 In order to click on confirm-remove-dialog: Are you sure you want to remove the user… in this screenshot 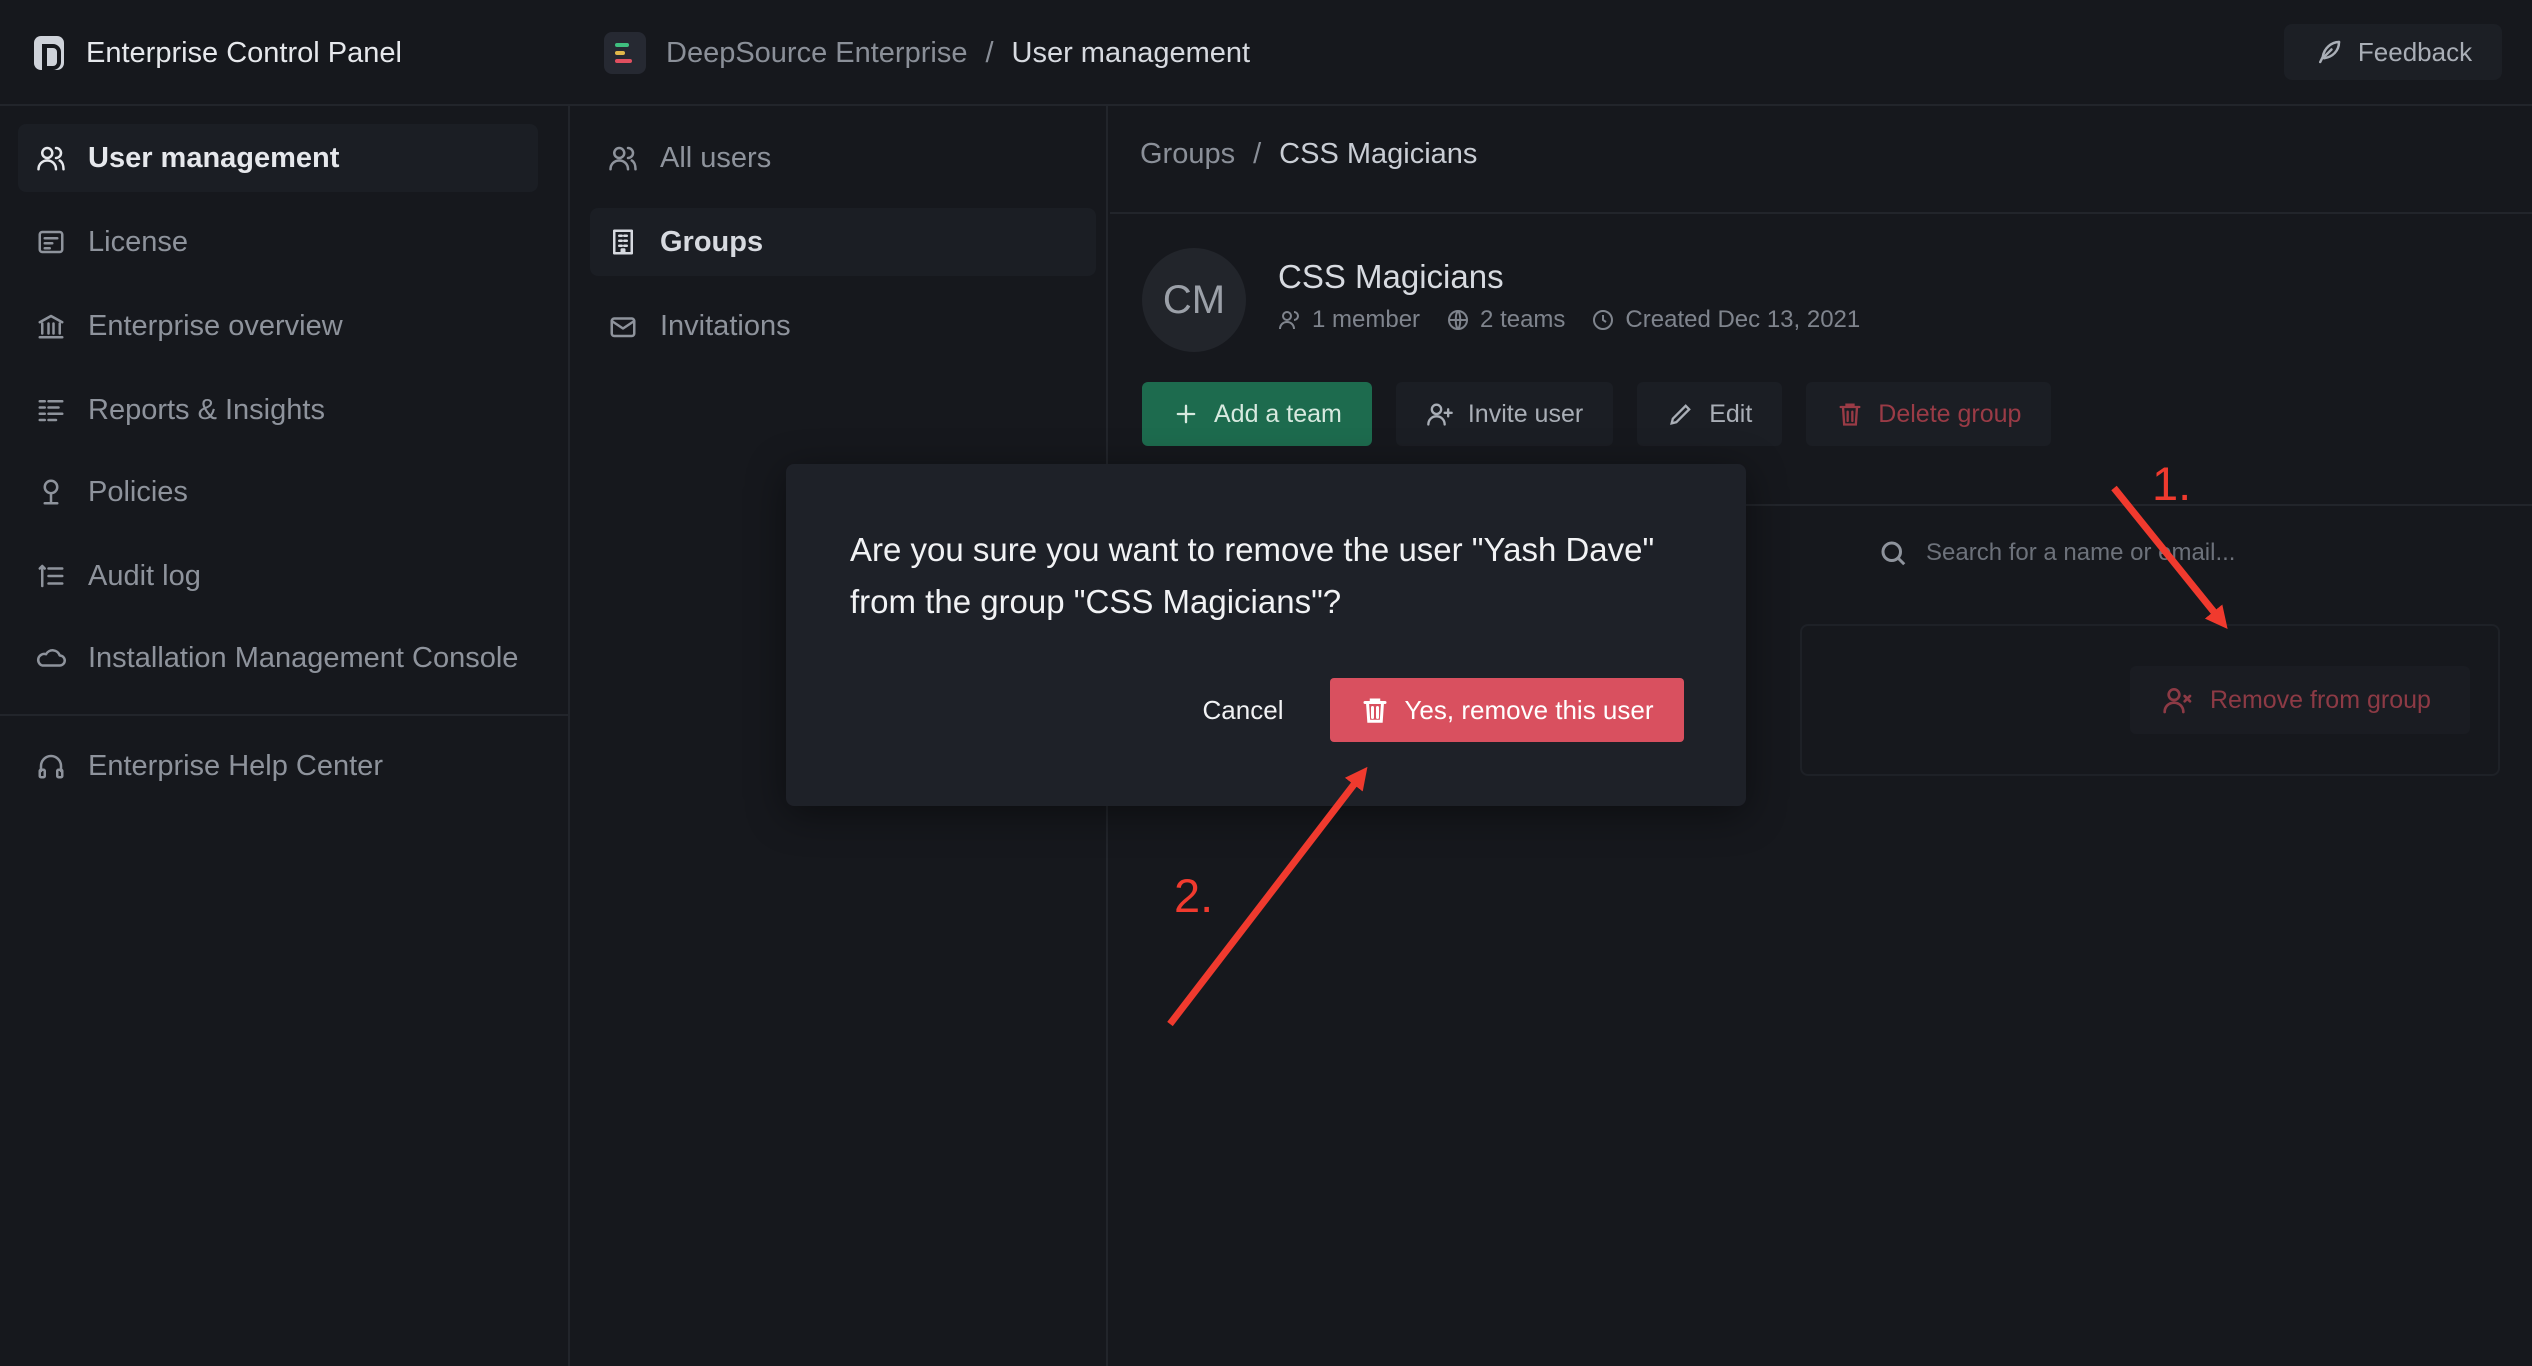, I will do `click(1266, 635)`.